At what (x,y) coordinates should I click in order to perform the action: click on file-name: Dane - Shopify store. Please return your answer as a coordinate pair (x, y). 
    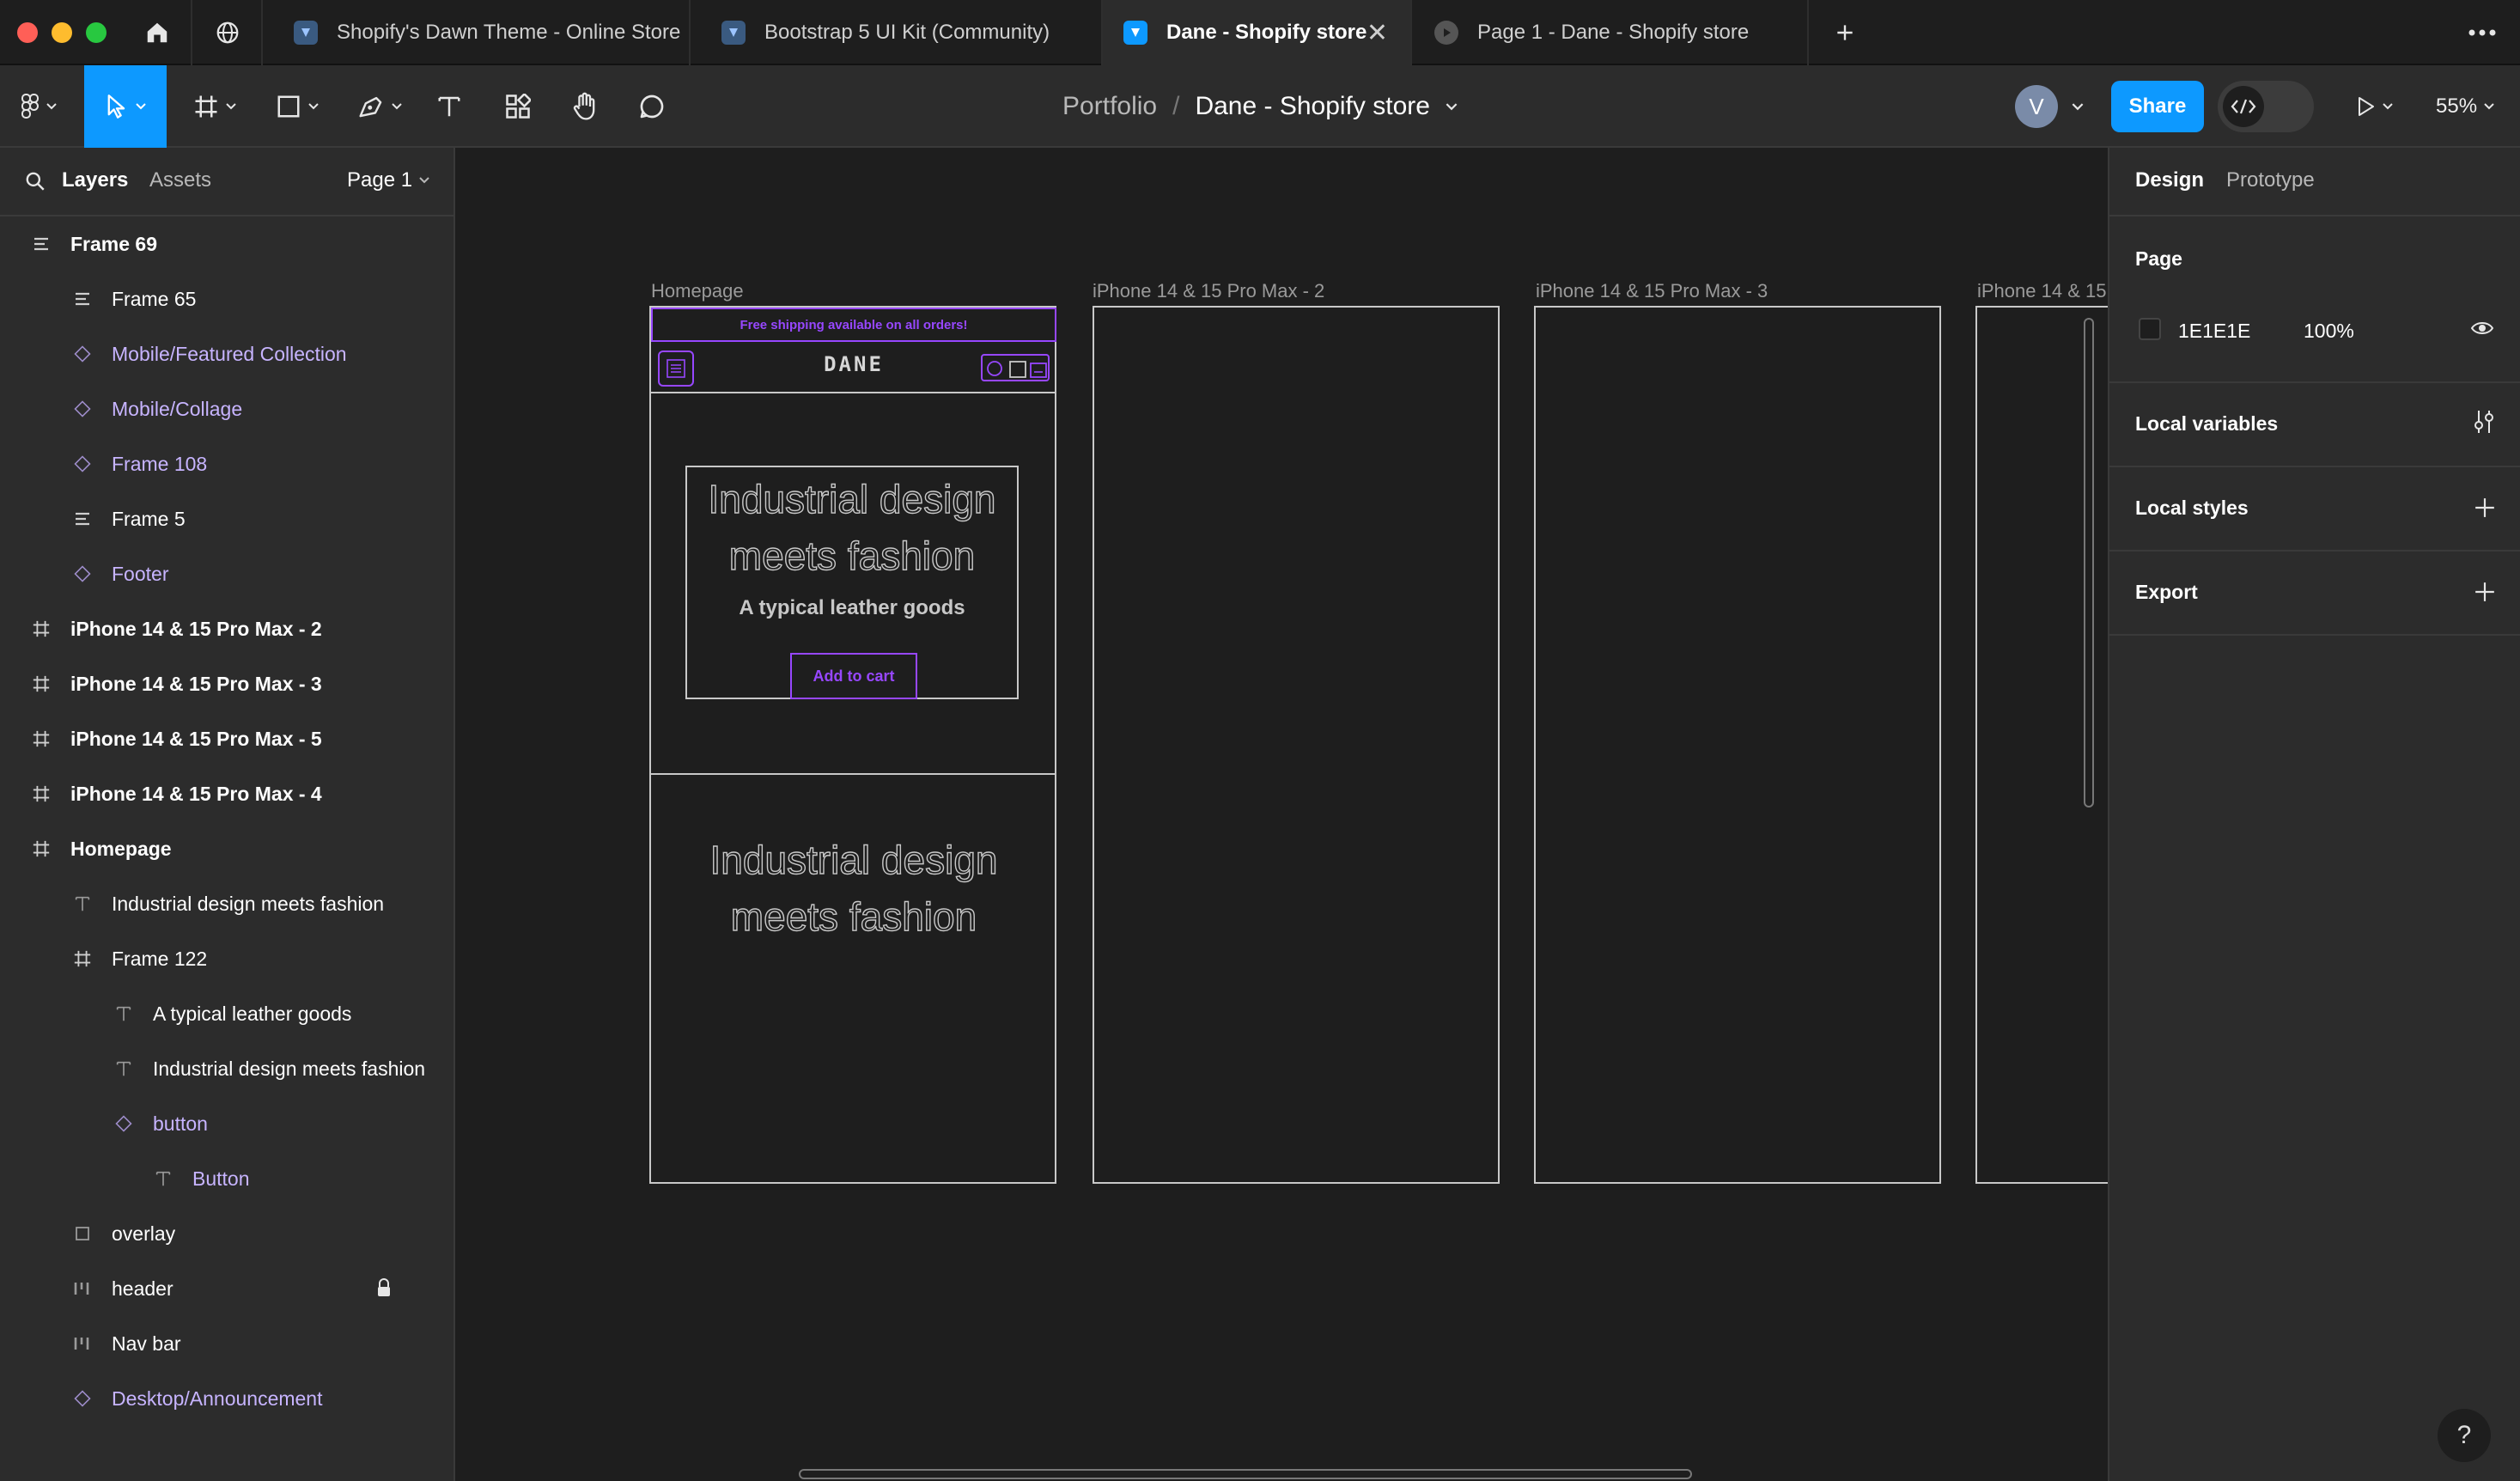
    Looking at the image, I should click on (1312, 107).